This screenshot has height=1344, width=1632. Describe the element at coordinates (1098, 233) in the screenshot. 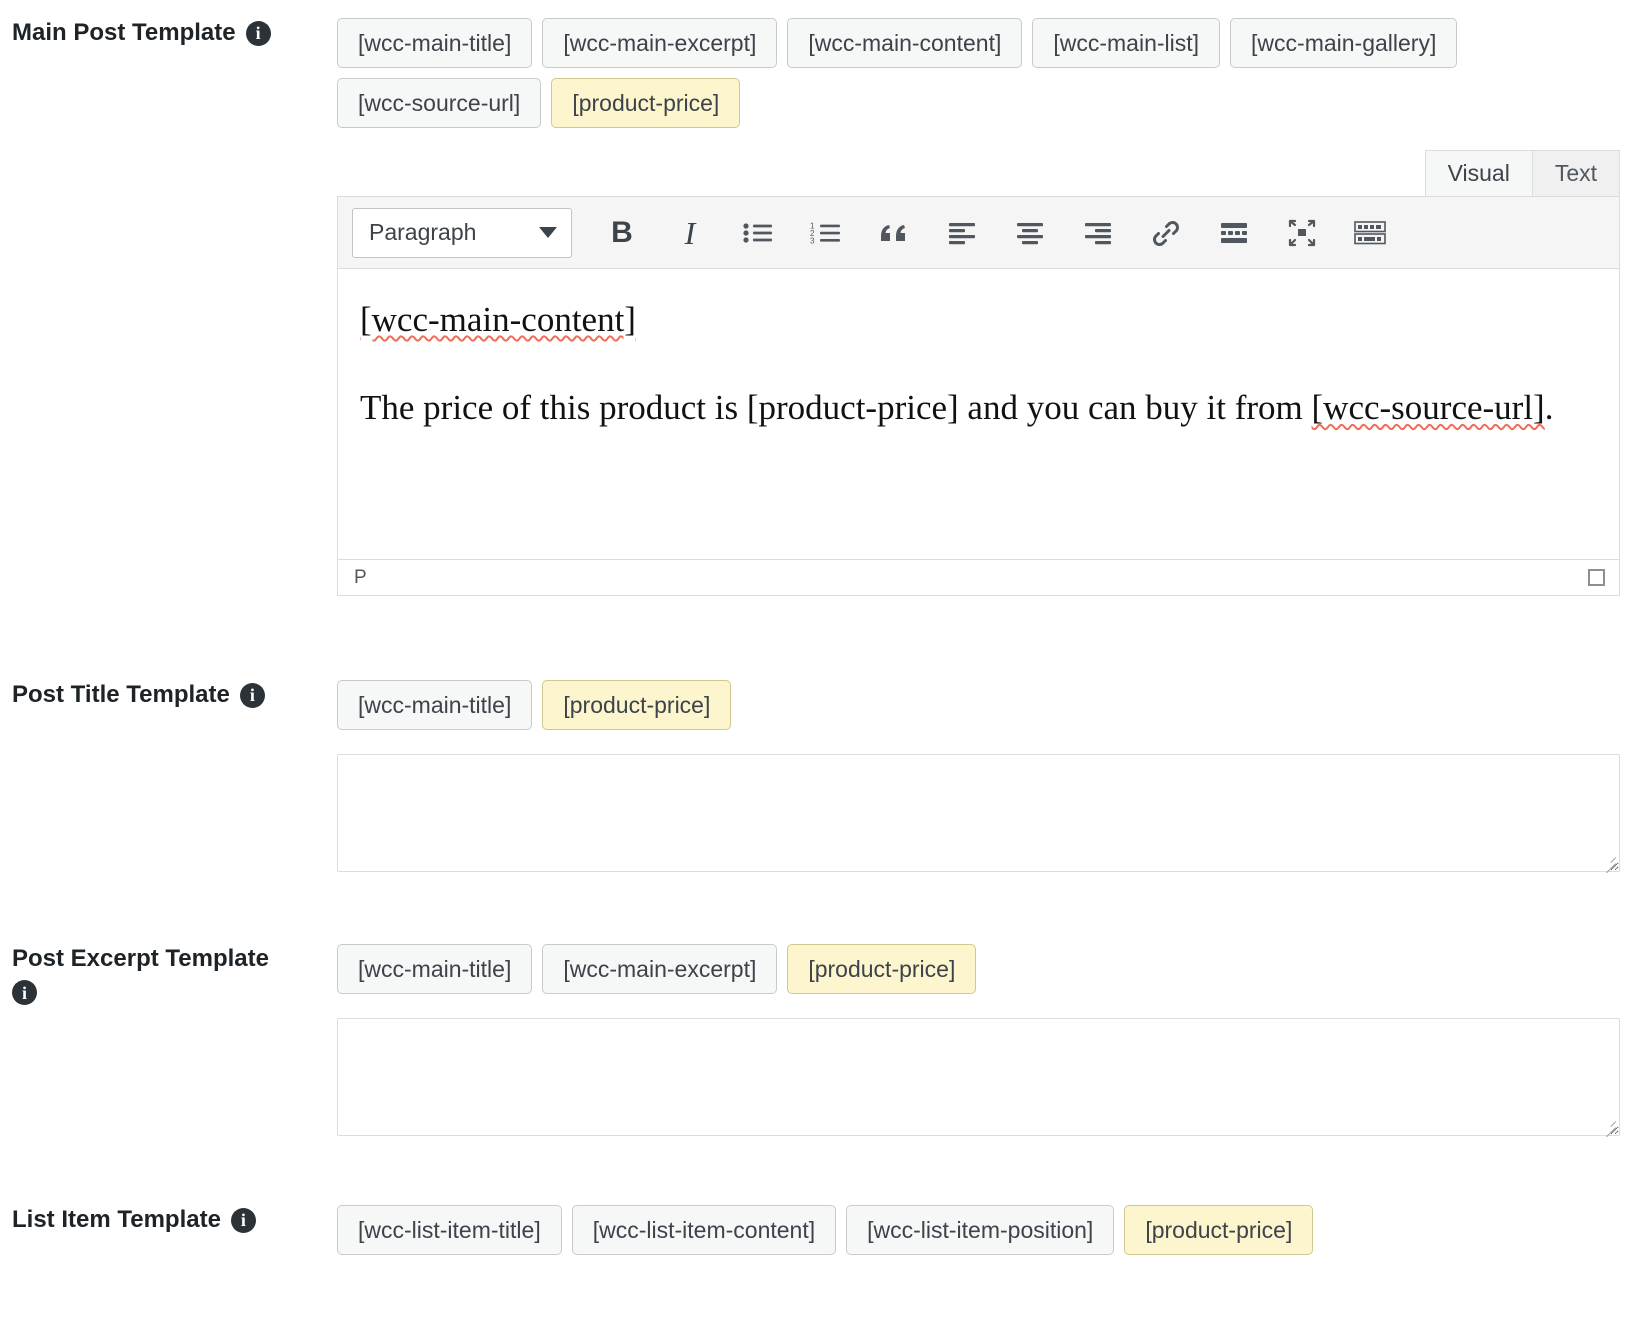

I see `align-right-icon` at that location.